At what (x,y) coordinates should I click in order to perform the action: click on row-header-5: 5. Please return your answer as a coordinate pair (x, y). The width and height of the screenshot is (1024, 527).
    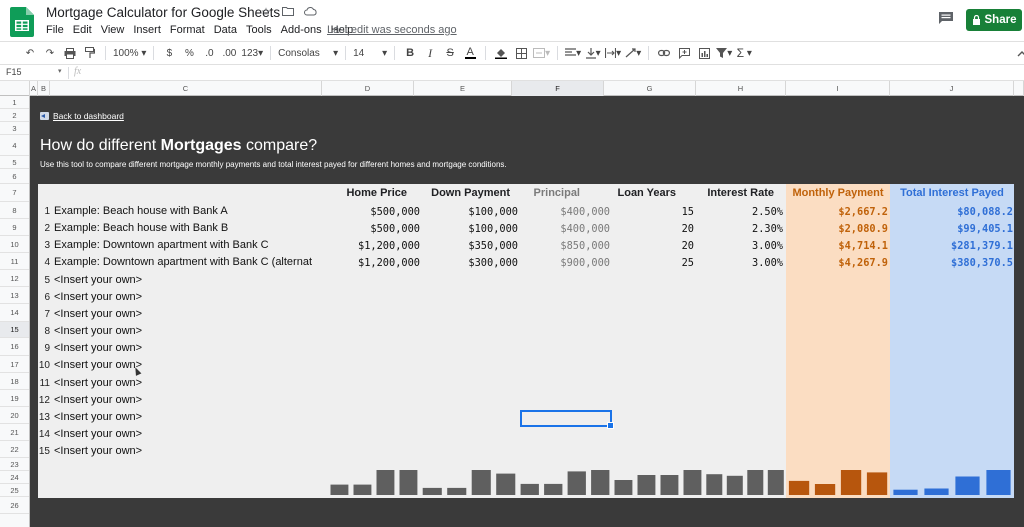
    Looking at the image, I should click on (14, 162).